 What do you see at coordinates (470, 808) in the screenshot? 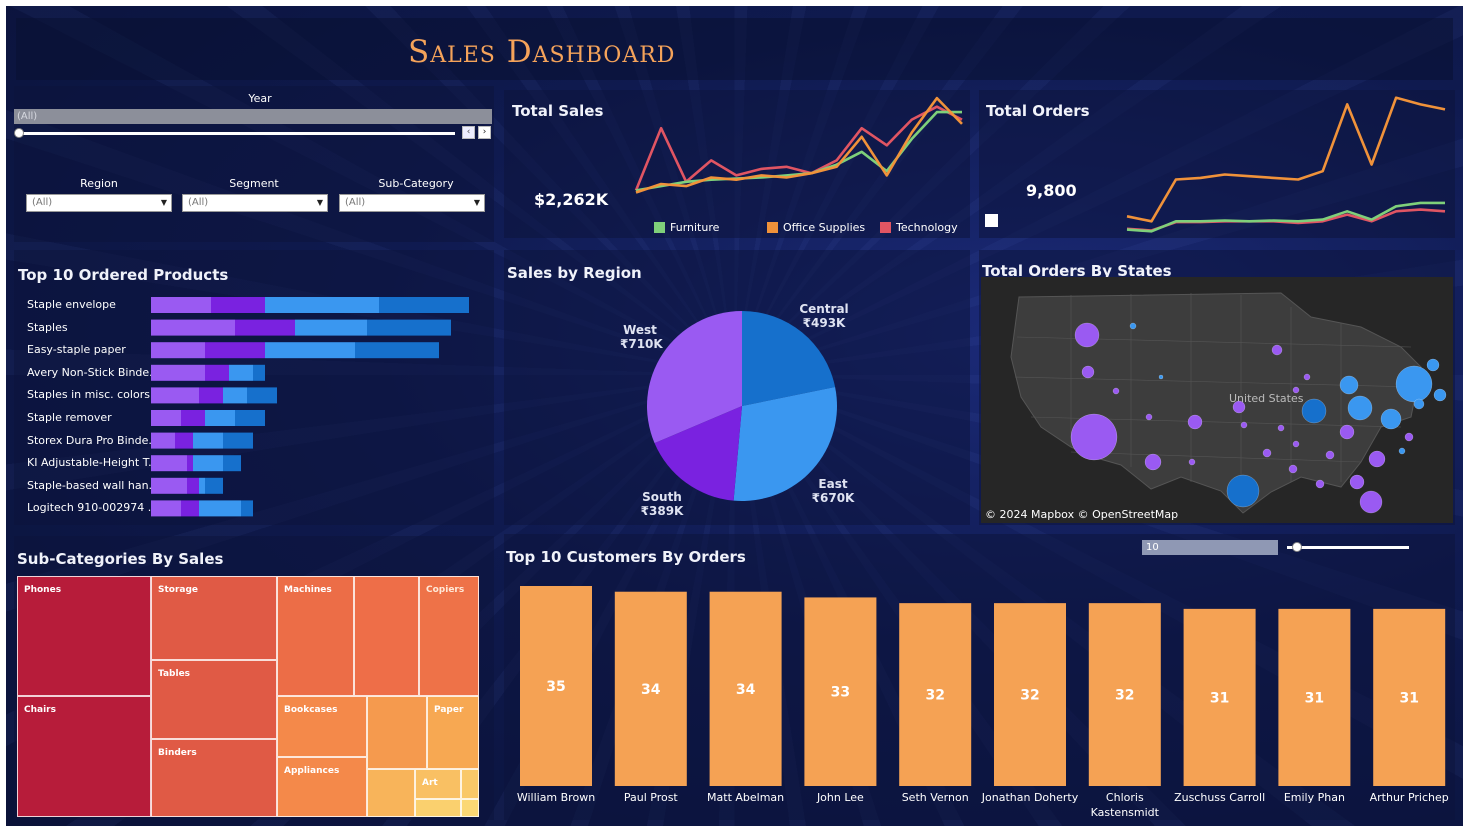
I see `treemap-cell-fasteners` at bounding box center [470, 808].